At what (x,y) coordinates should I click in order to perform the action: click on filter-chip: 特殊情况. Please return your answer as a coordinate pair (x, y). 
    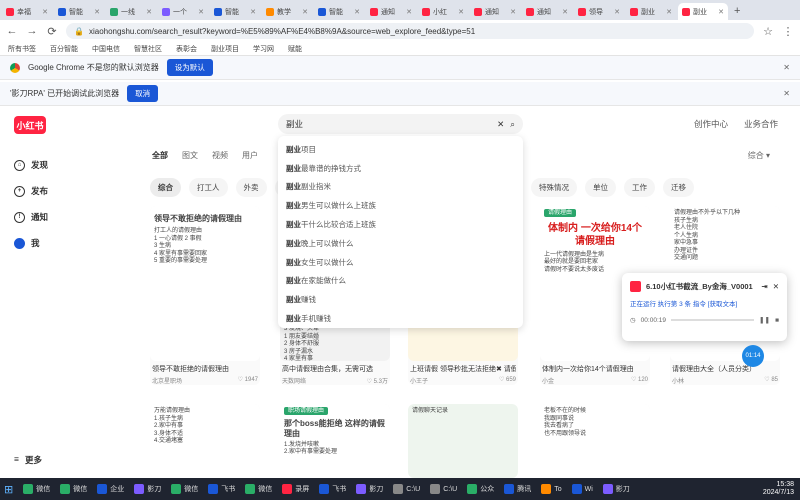
    Looking at the image, I should click on (554, 187).